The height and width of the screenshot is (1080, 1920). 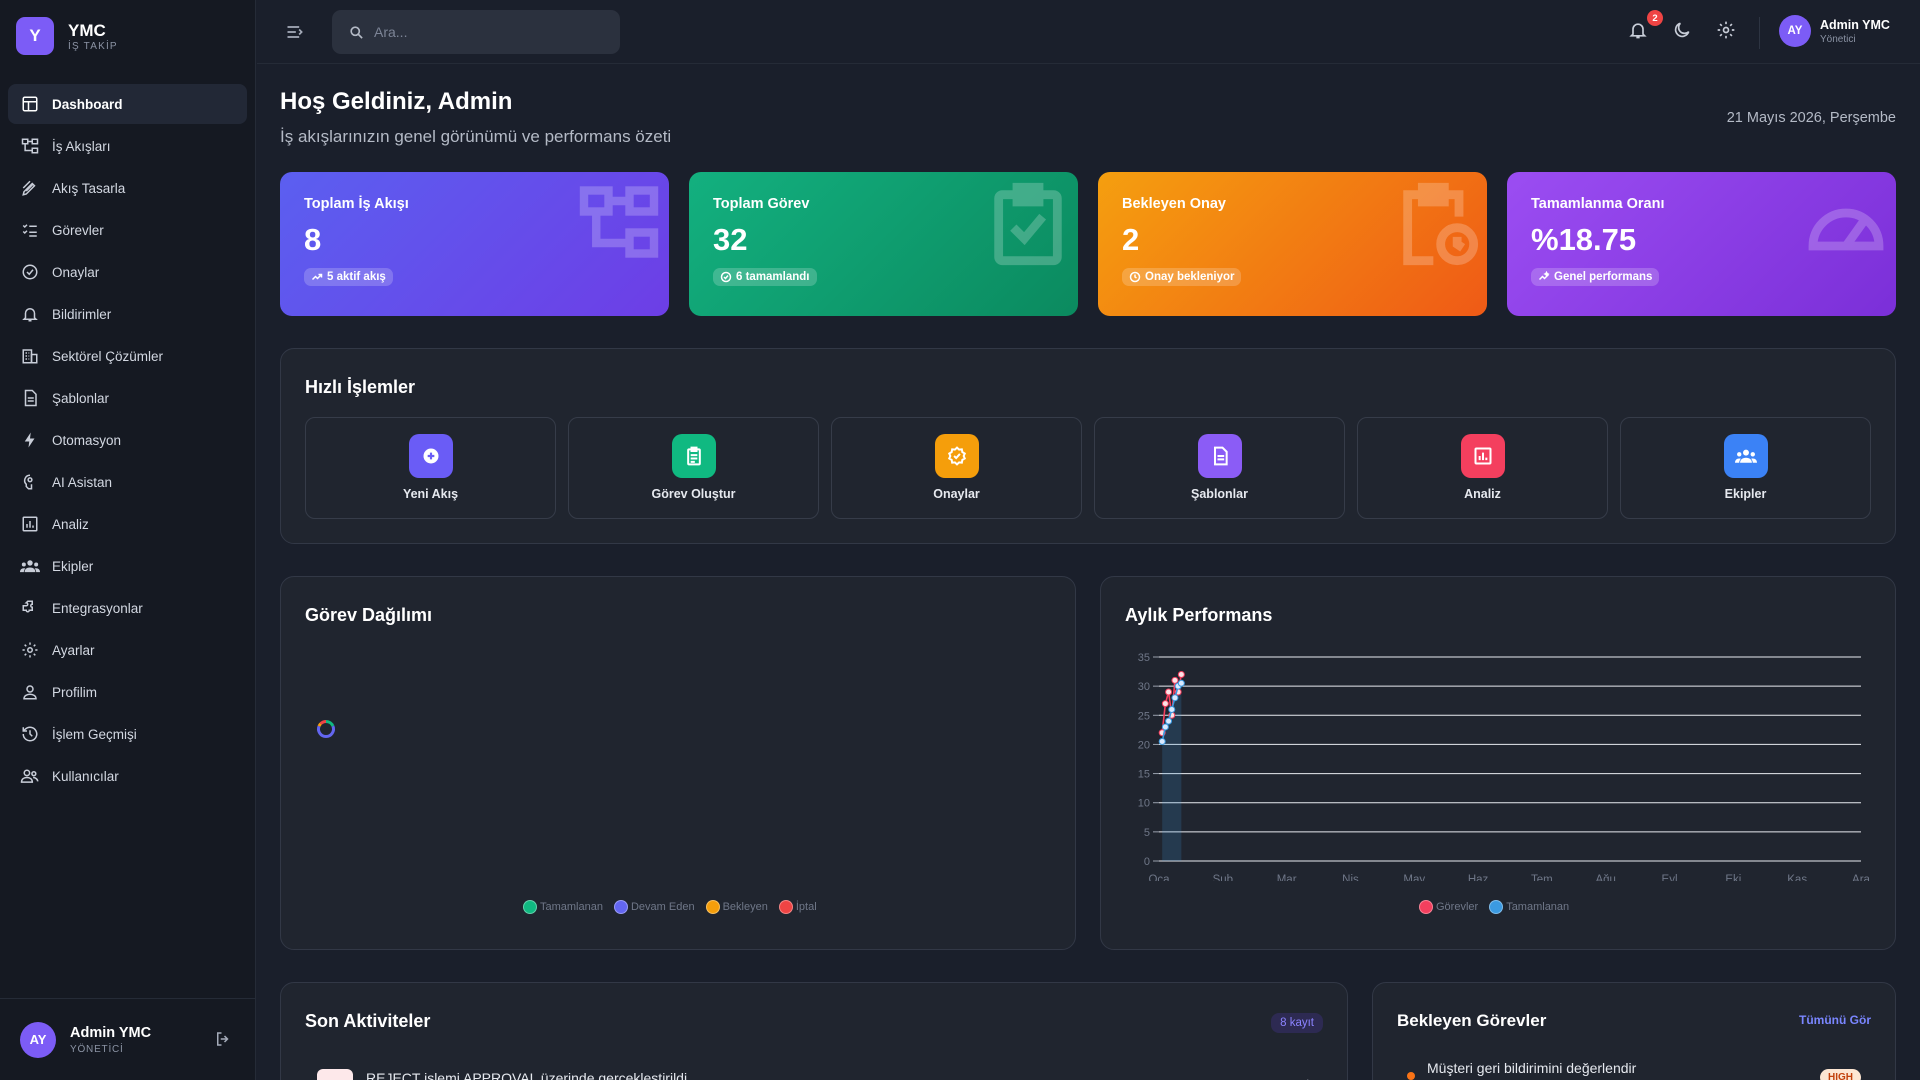 What do you see at coordinates (1287, 877) in the screenshot?
I see `x-tick-label: Mar` at bounding box center [1287, 877].